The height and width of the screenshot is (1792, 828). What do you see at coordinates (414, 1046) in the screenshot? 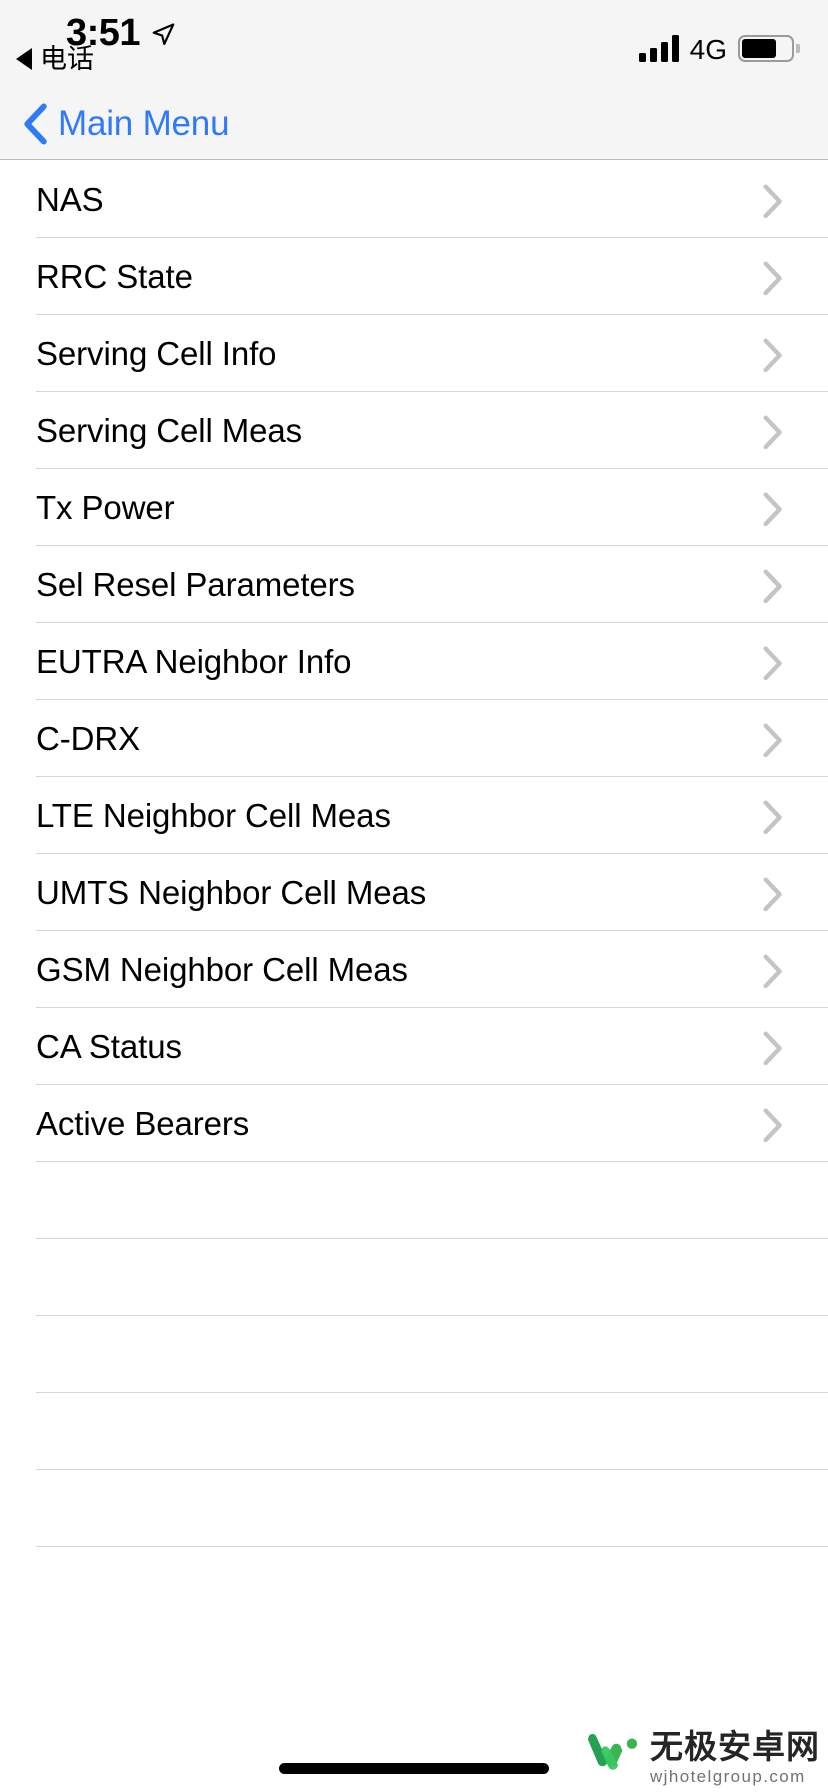
I see `list-item-ca-status: CA Status` at bounding box center [414, 1046].